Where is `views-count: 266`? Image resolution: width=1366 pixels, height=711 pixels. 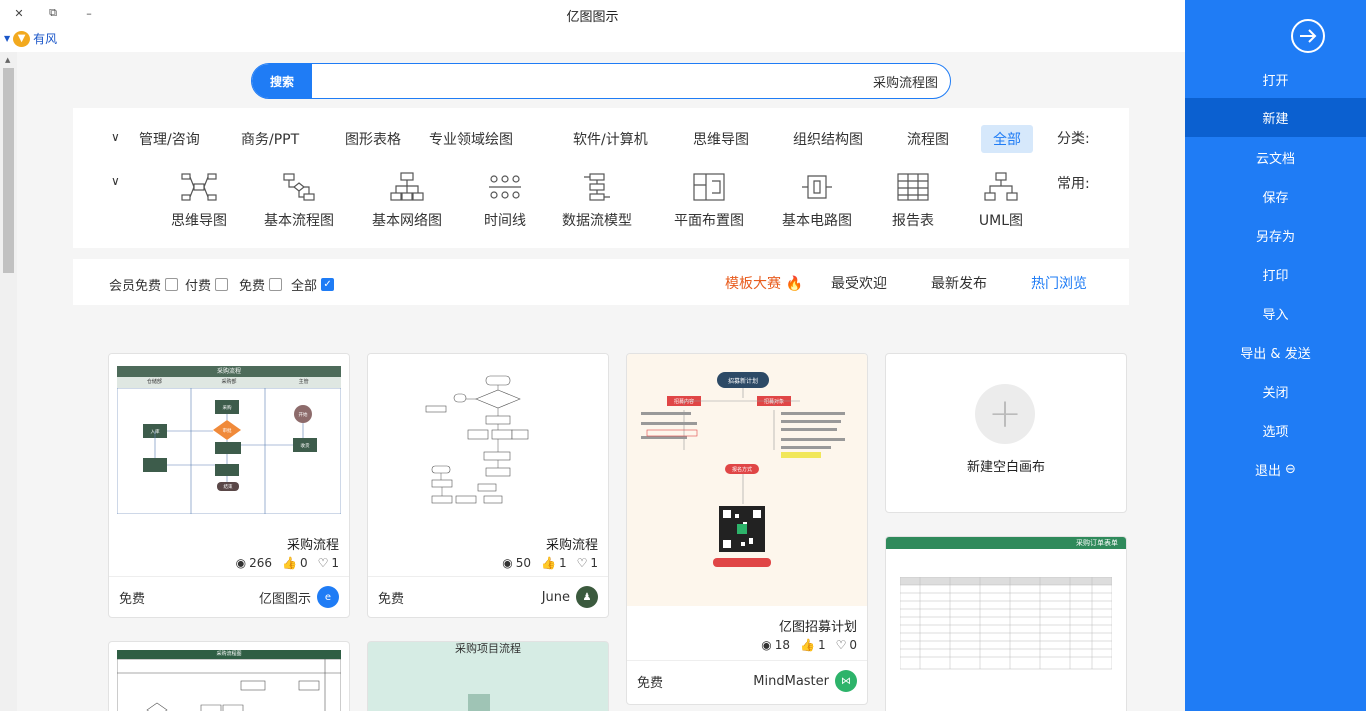 views-count: 266 is located at coordinates (260, 563).